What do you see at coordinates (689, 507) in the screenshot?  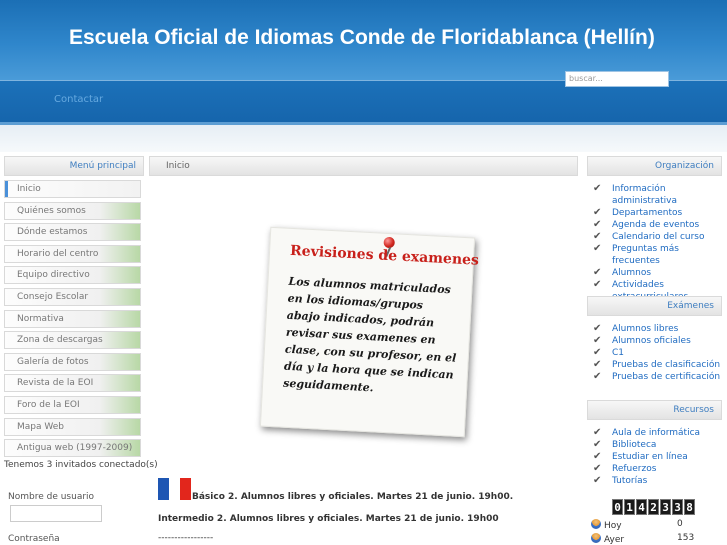 I see `counter-digit: 8` at bounding box center [689, 507].